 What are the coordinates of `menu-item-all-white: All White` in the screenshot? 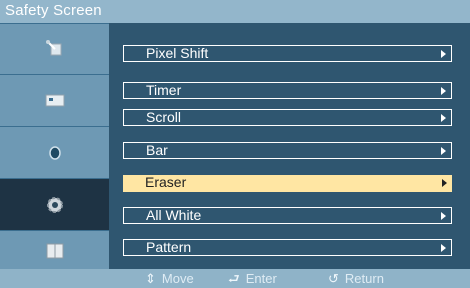 It's located at (287, 215).